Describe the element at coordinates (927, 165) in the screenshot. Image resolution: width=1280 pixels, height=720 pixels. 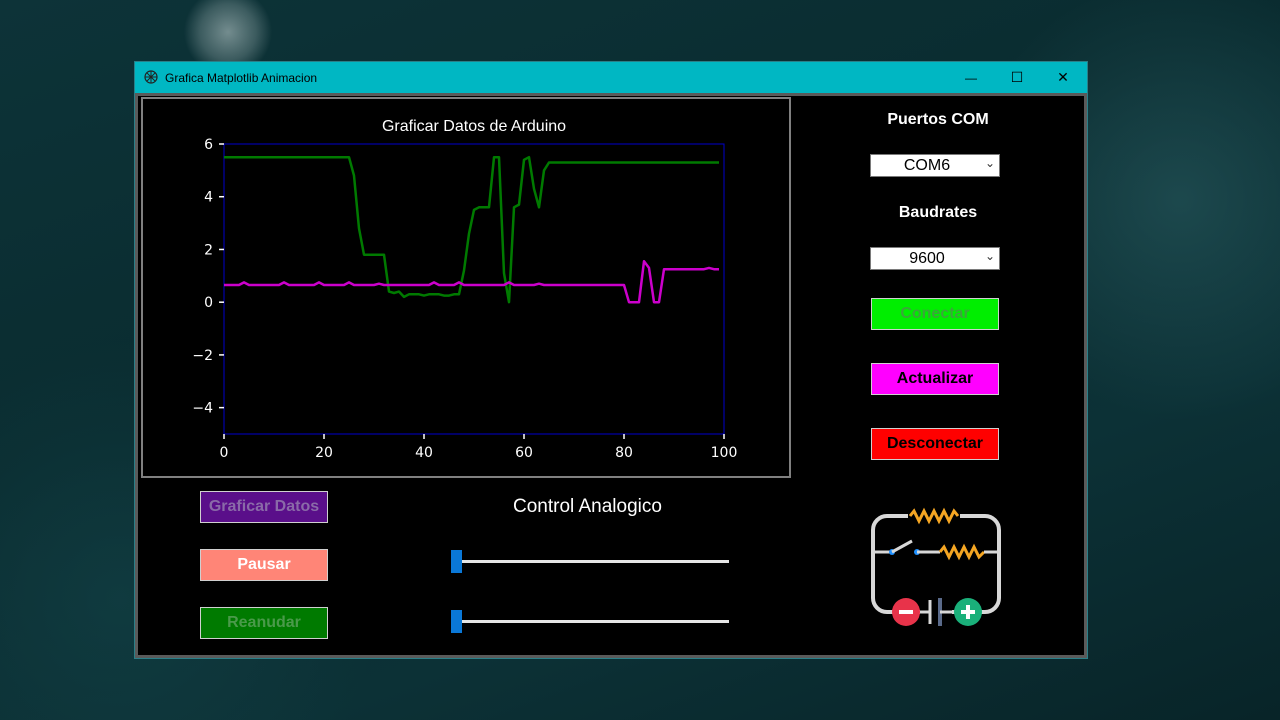
I see `port-select-value: COM6` at that location.